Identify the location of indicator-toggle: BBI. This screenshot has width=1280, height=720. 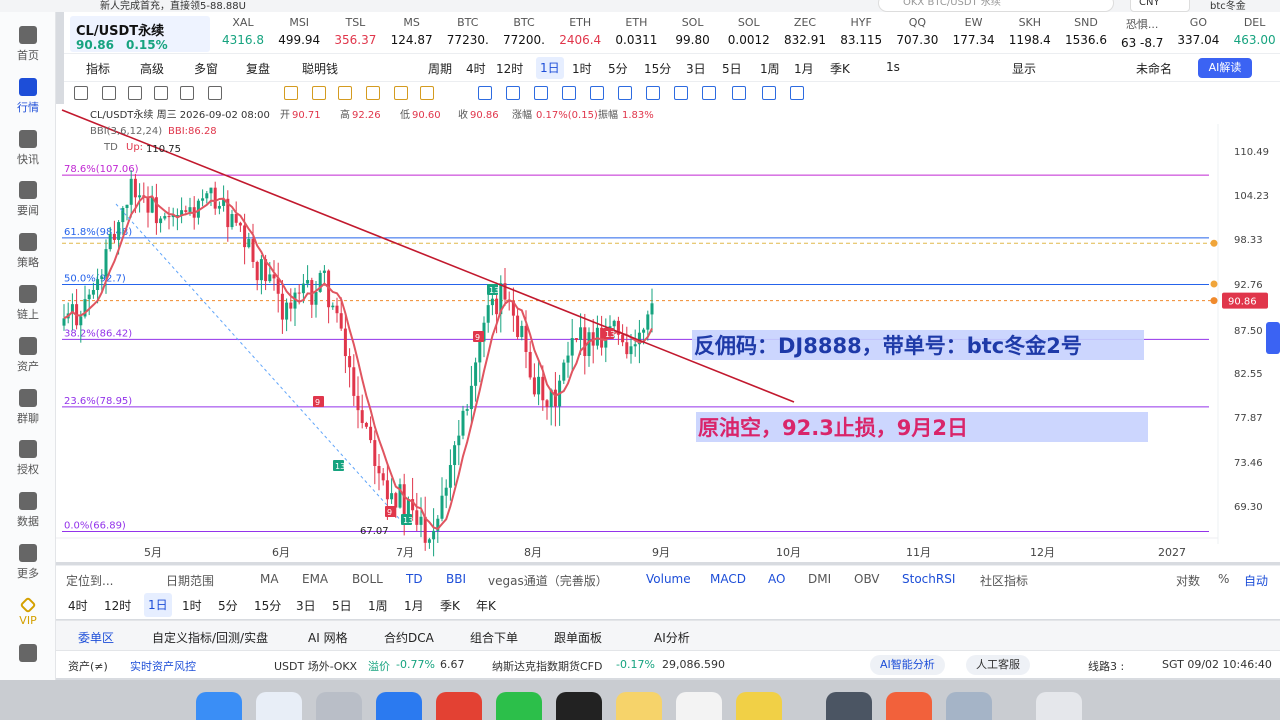
(456, 579).